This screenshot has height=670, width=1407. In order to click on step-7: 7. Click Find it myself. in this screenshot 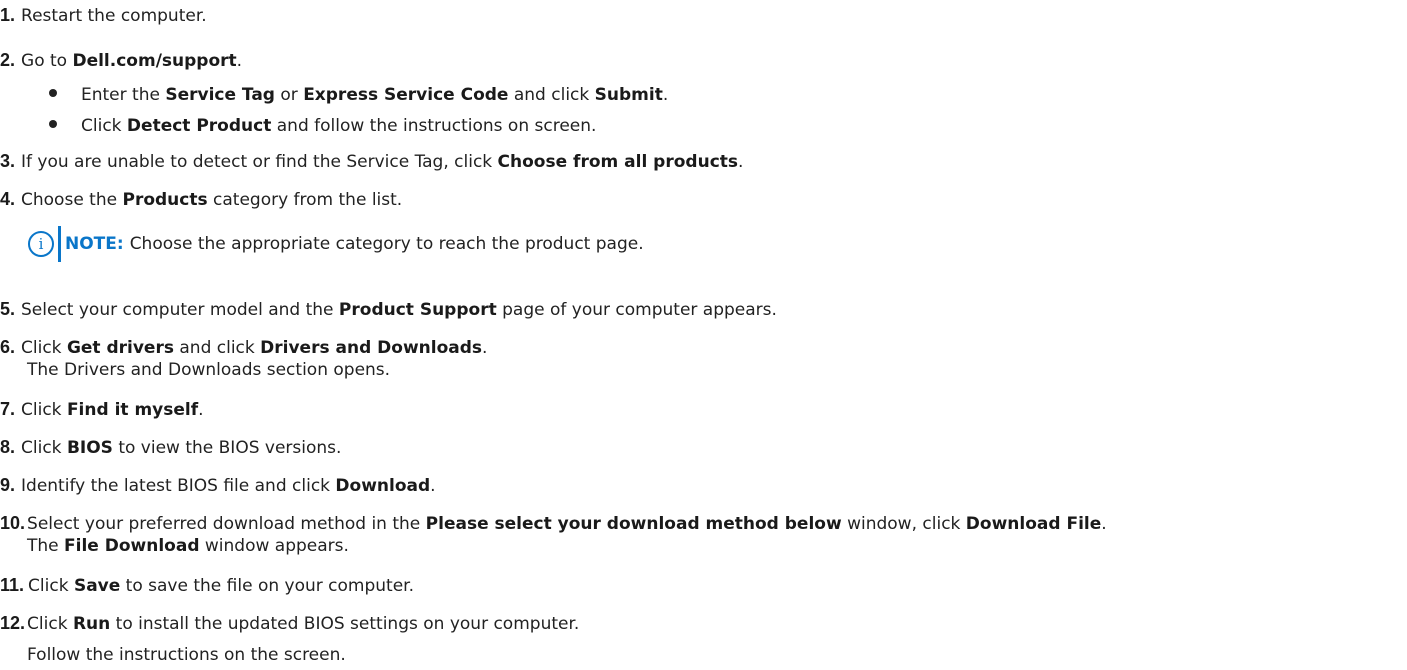, I will do `click(102, 409)`.